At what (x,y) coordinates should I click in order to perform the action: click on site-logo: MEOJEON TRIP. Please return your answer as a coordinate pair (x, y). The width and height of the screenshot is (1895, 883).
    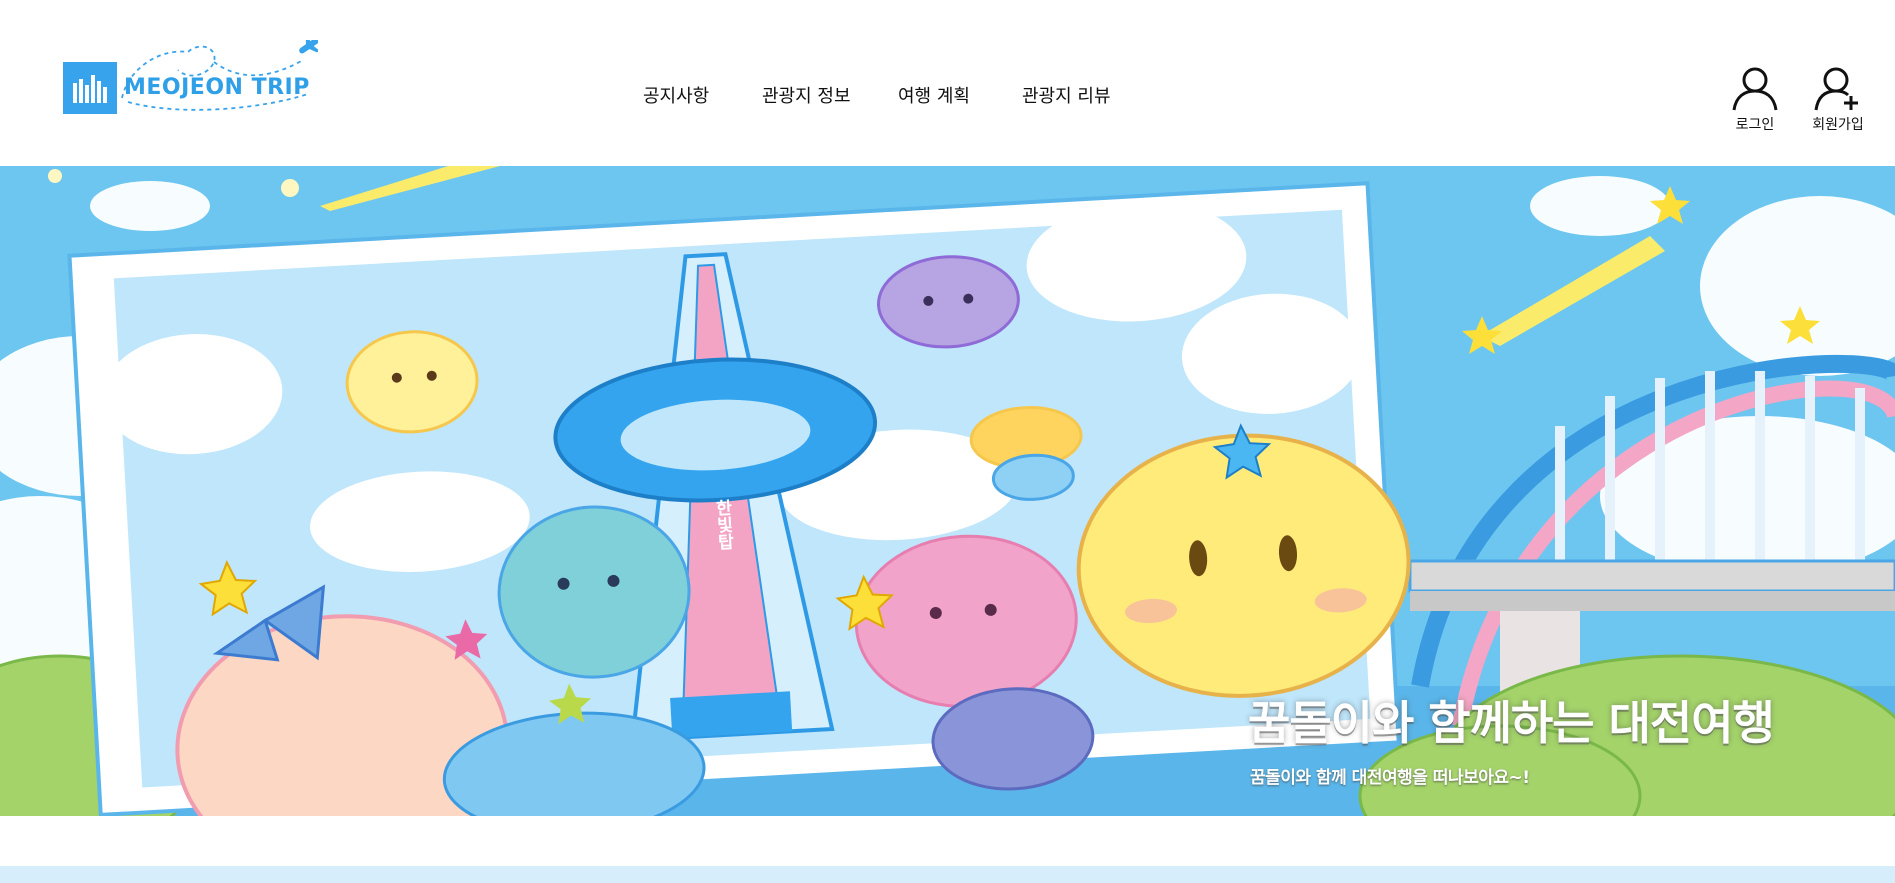
    Looking at the image, I should click on (188, 80).